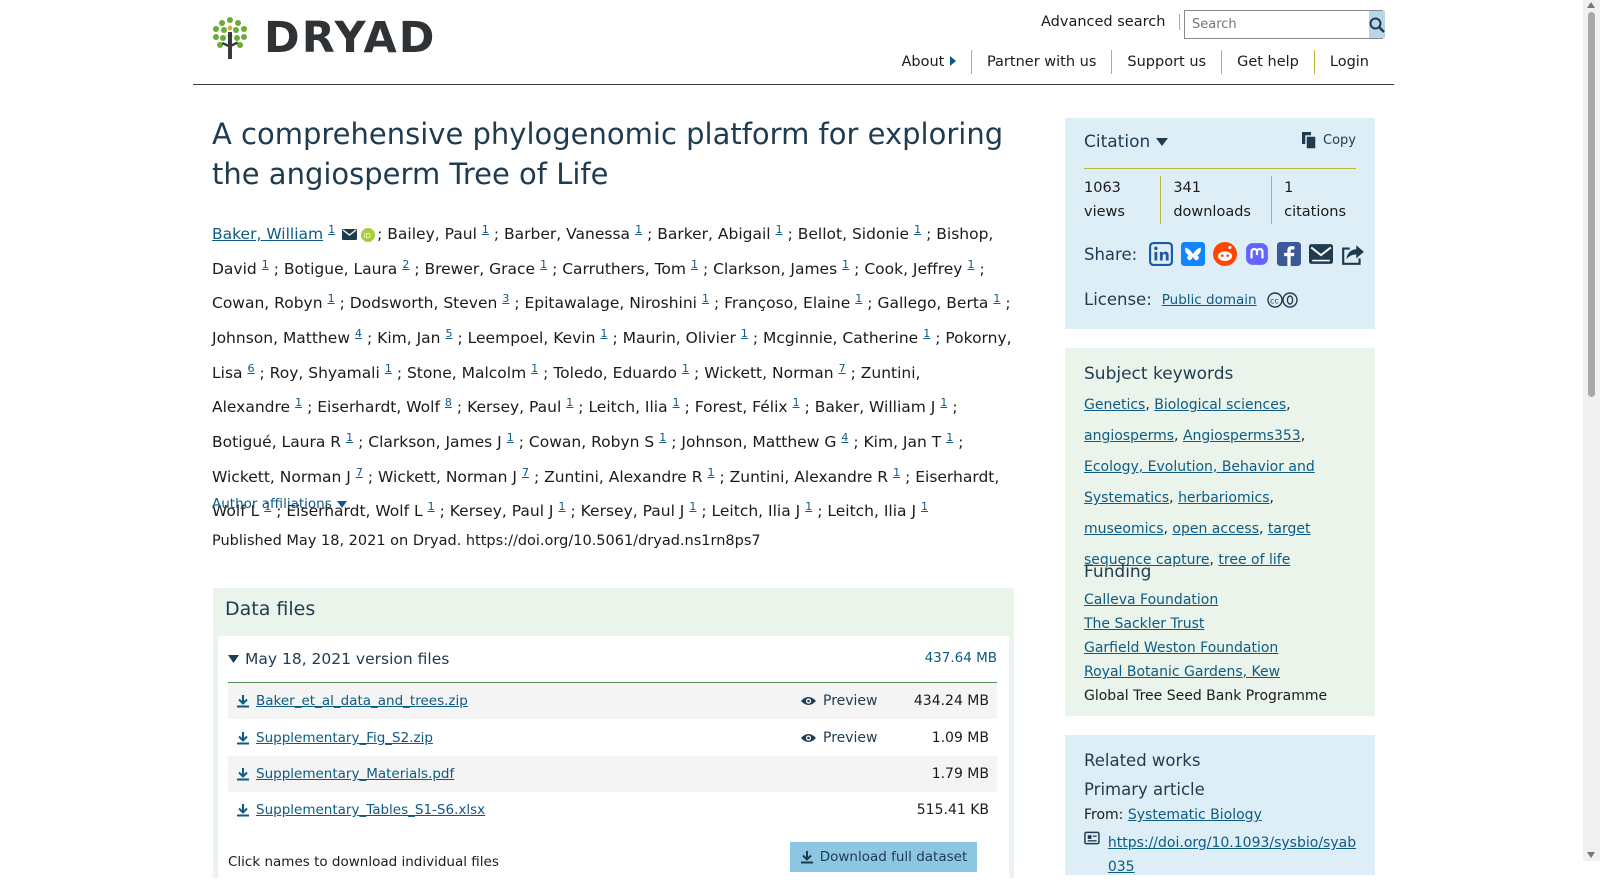  Describe the element at coordinates (448, 402) in the screenshot. I see `affiliation-ref: 8` at that location.